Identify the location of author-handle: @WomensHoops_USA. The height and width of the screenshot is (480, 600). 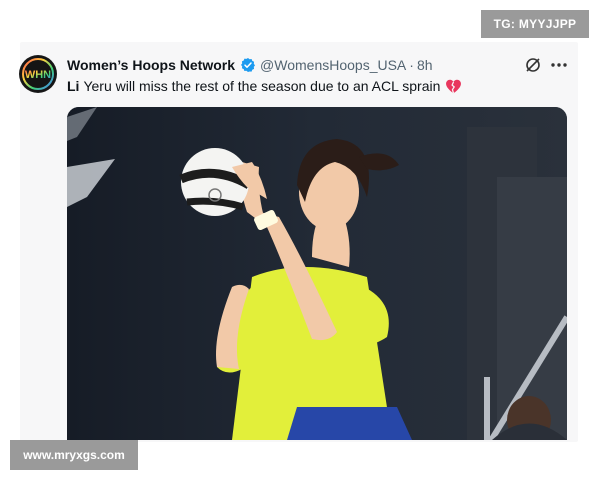
(333, 65).